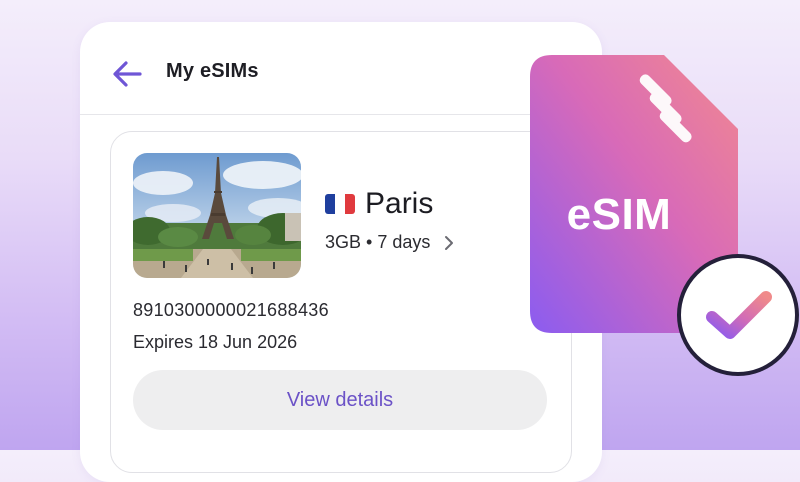 Image resolution: width=800 pixels, height=482 pixels. What do you see at coordinates (341, 68) in the screenshot?
I see `app-header: My eSIMs` at bounding box center [341, 68].